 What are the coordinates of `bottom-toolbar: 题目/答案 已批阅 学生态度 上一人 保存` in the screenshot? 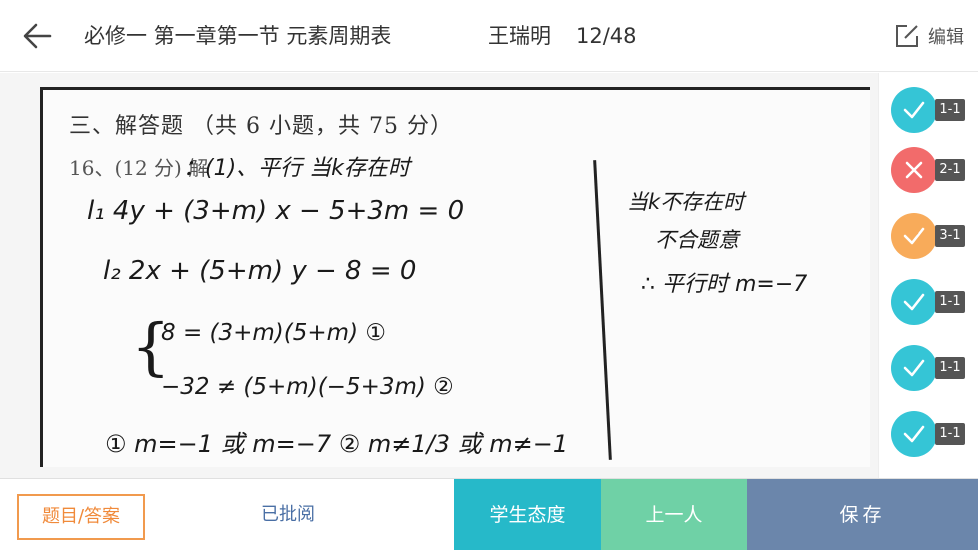 It's located at (489, 514).